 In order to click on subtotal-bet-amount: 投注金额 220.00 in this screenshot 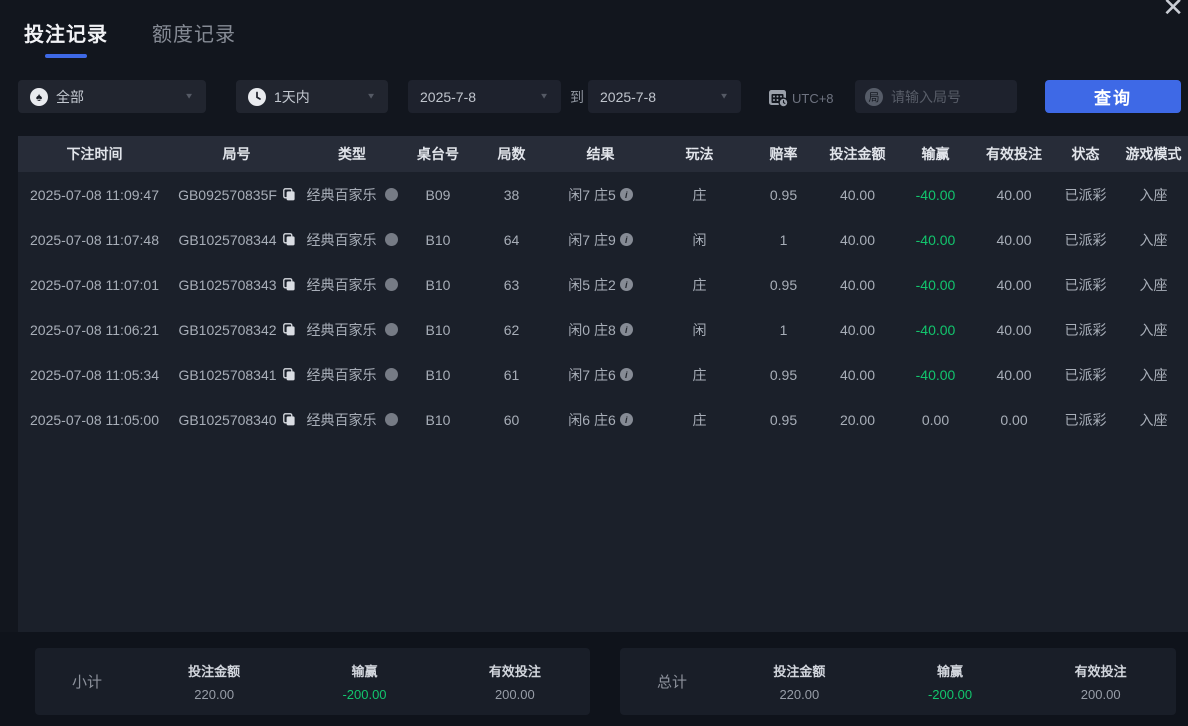, I will do `click(214, 683)`.